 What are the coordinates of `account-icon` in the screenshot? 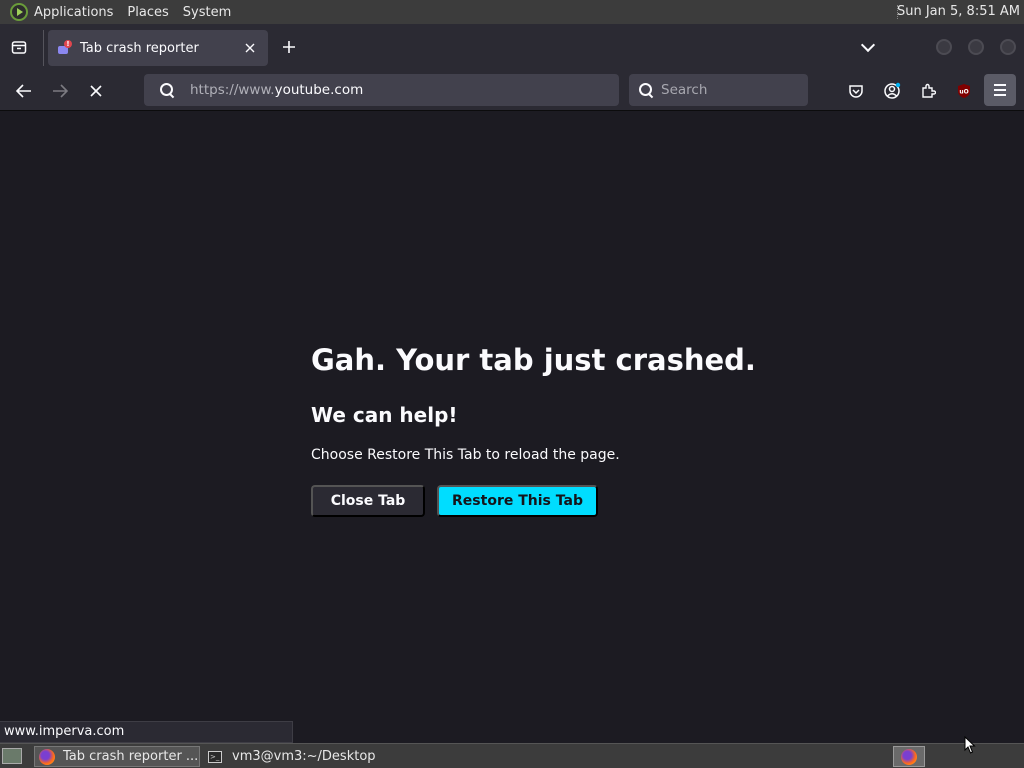 It's located at (892, 90).